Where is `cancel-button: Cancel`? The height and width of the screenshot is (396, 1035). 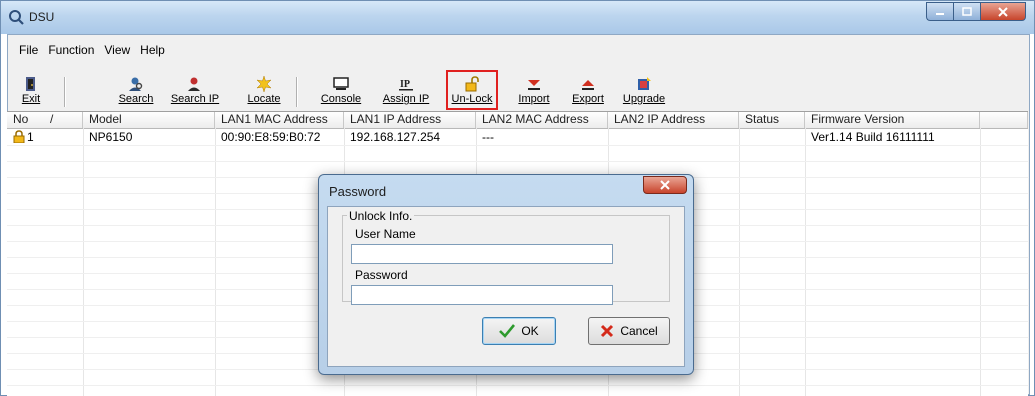 cancel-button: Cancel is located at coordinates (629, 331).